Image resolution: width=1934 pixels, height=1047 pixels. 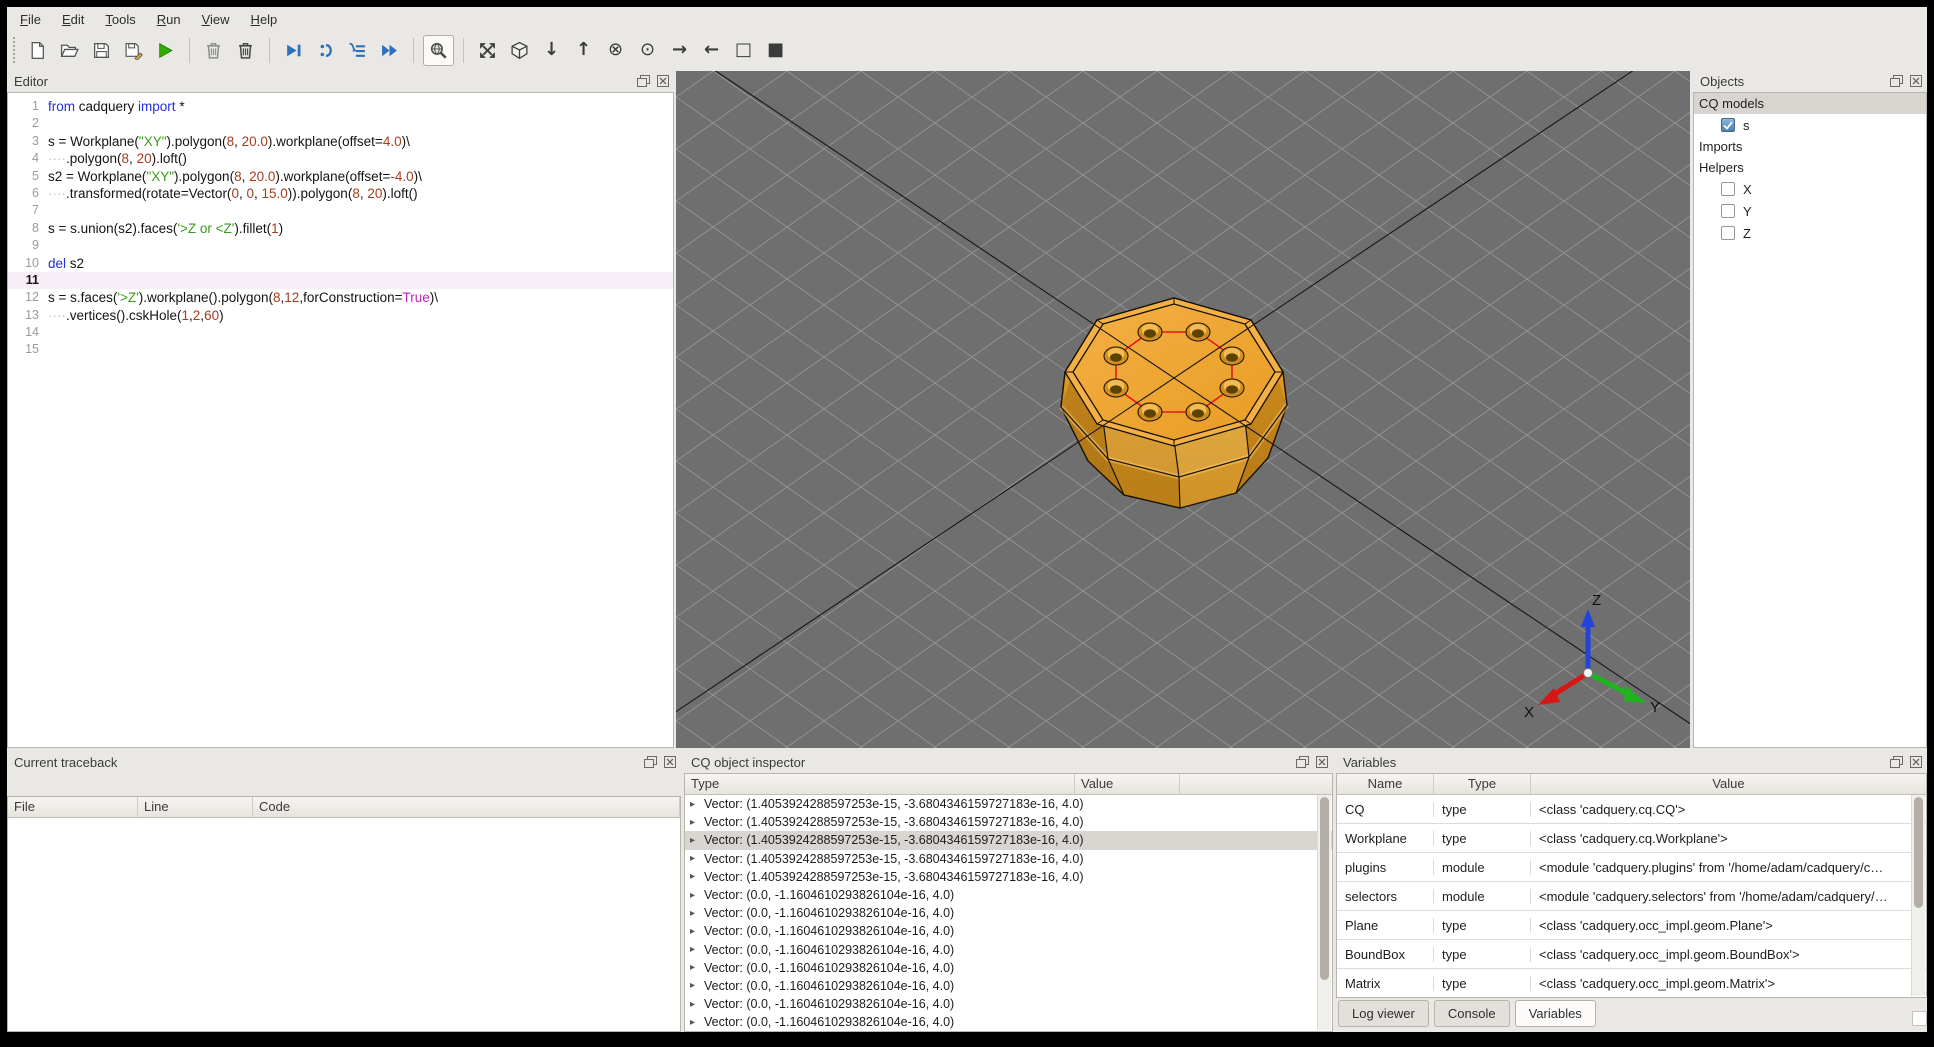 What do you see at coordinates (1324, 912) in the screenshot?
I see `inspector-scrollbar` at bounding box center [1324, 912].